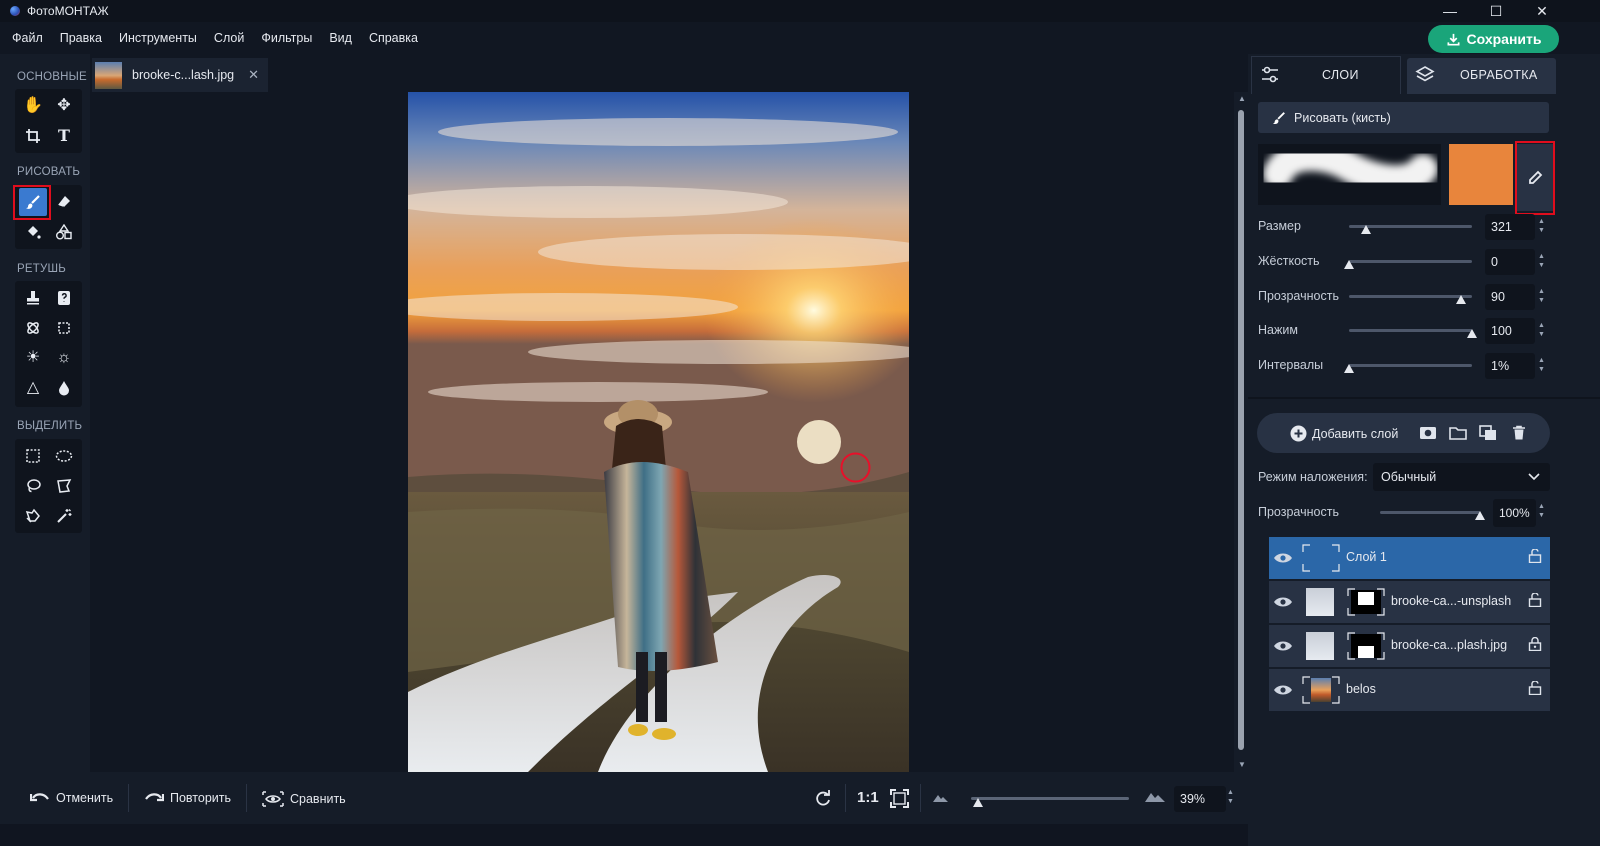 The image size is (1600, 846). Describe the element at coordinates (1403, 117) in the screenshot. I see `draw-brush-mode-button: Рисовать (кисть)` at that location.